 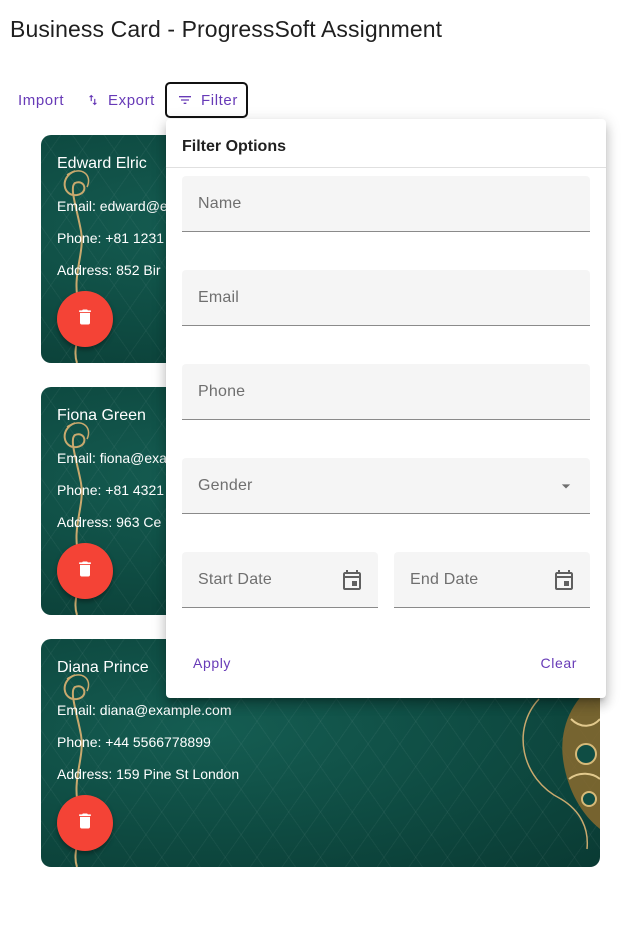 What do you see at coordinates (101, 415) in the screenshot?
I see `card-name: Fiona Green` at bounding box center [101, 415].